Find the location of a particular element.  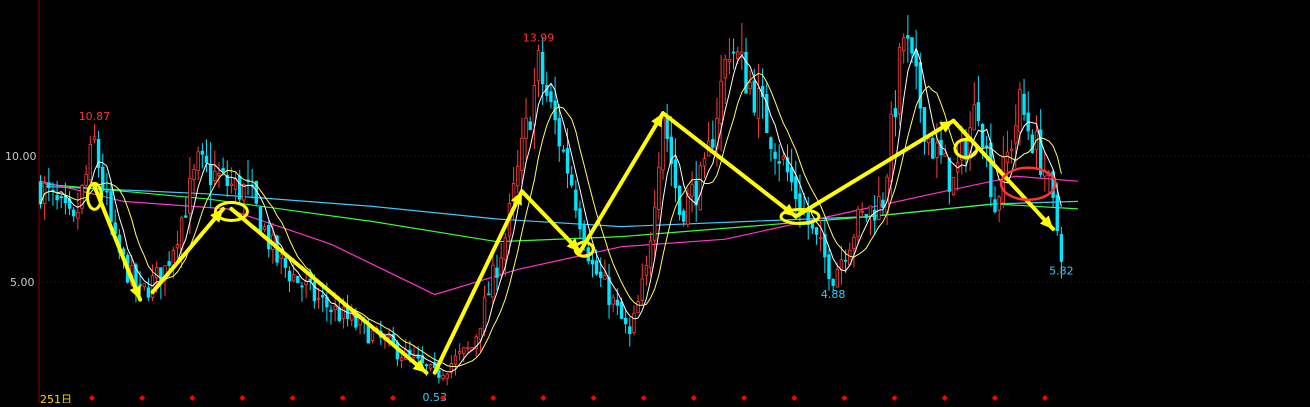

price-label-low: 5.82 is located at coordinates (1061, 270).